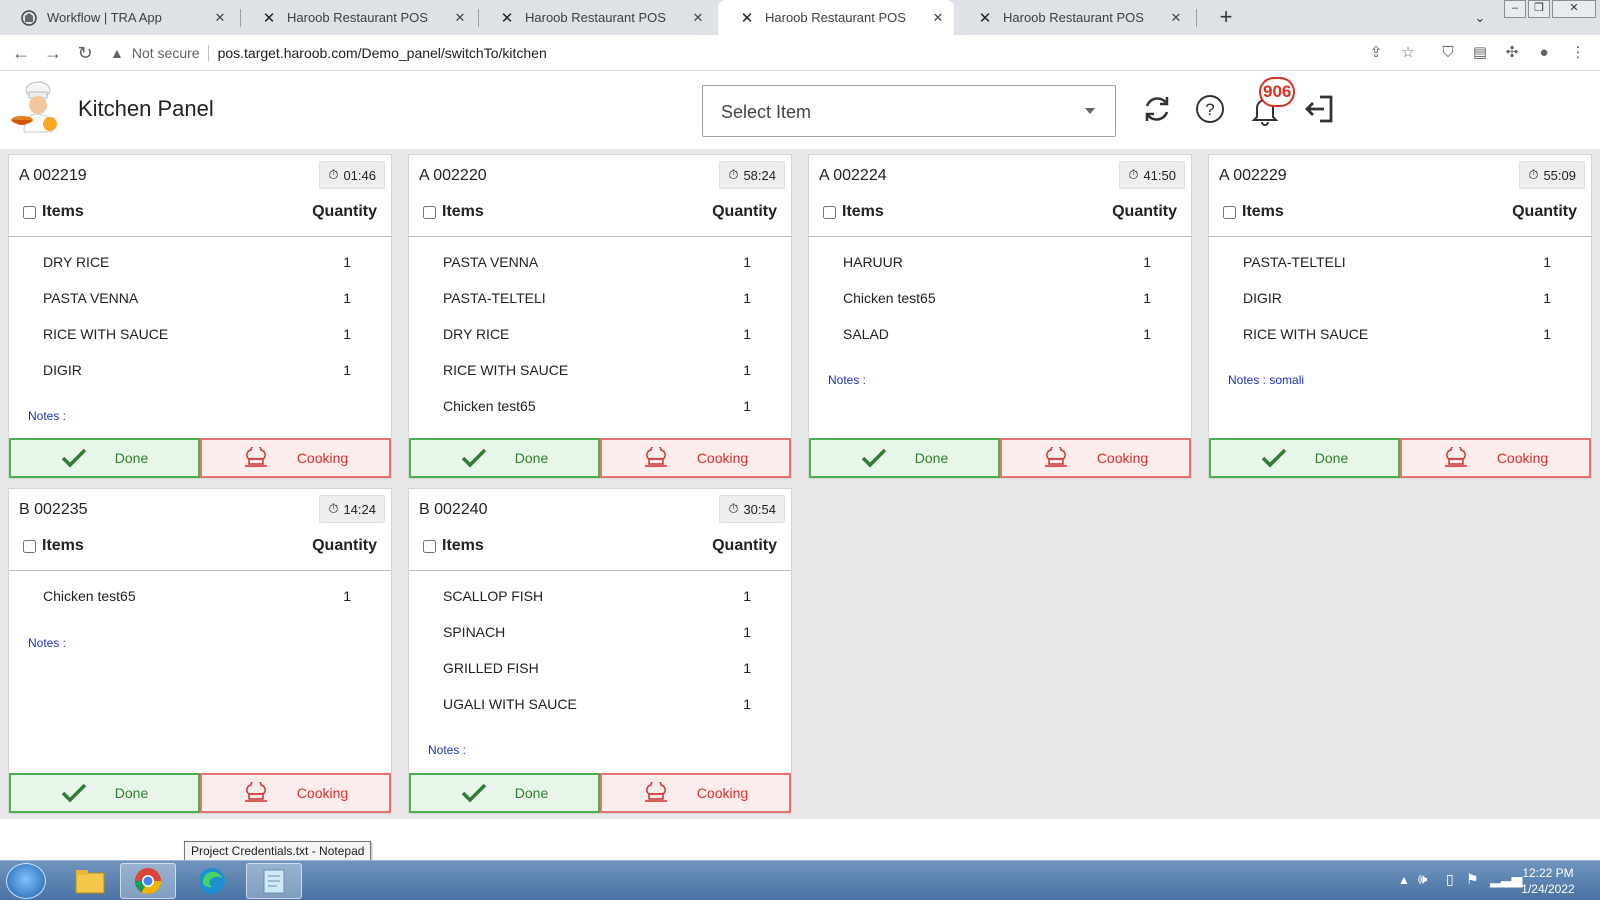  Describe the element at coordinates (74, 458) in the screenshot. I see `checkmark-icon` at that location.